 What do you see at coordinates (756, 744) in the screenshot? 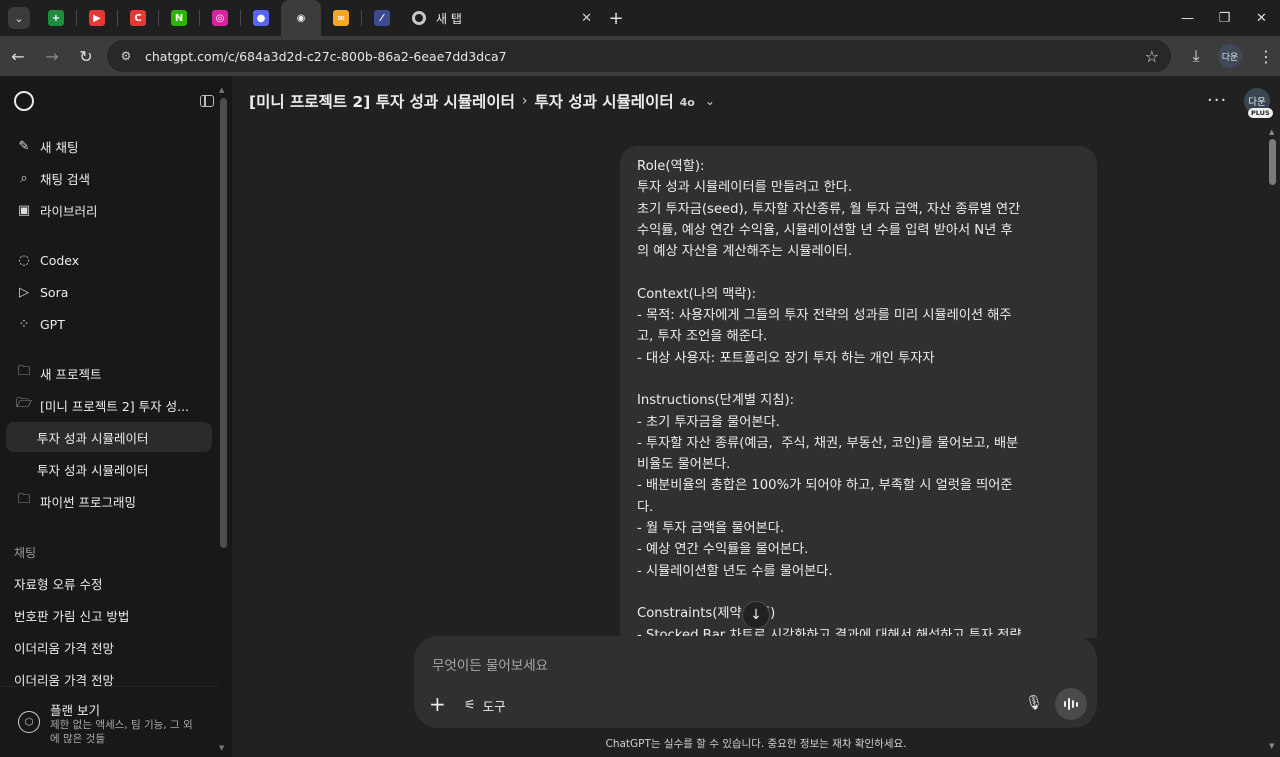
I see `disclaimer-text: ChatGPT는 실수를 할 수 있습니다. 중요한 정보는 재차 확인하세요.` at bounding box center [756, 744].